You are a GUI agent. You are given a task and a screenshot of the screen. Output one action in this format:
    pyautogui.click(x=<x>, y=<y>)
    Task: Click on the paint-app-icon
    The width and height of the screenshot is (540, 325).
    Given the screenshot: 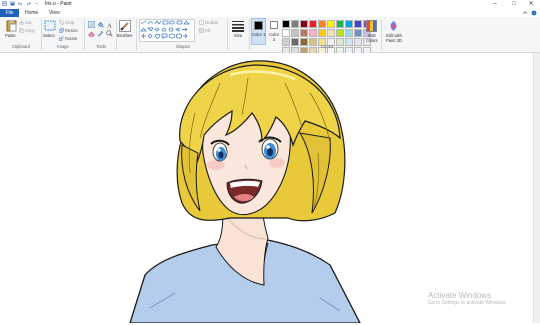 What is the action you would take?
    pyautogui.click(x=4, y=3)
    